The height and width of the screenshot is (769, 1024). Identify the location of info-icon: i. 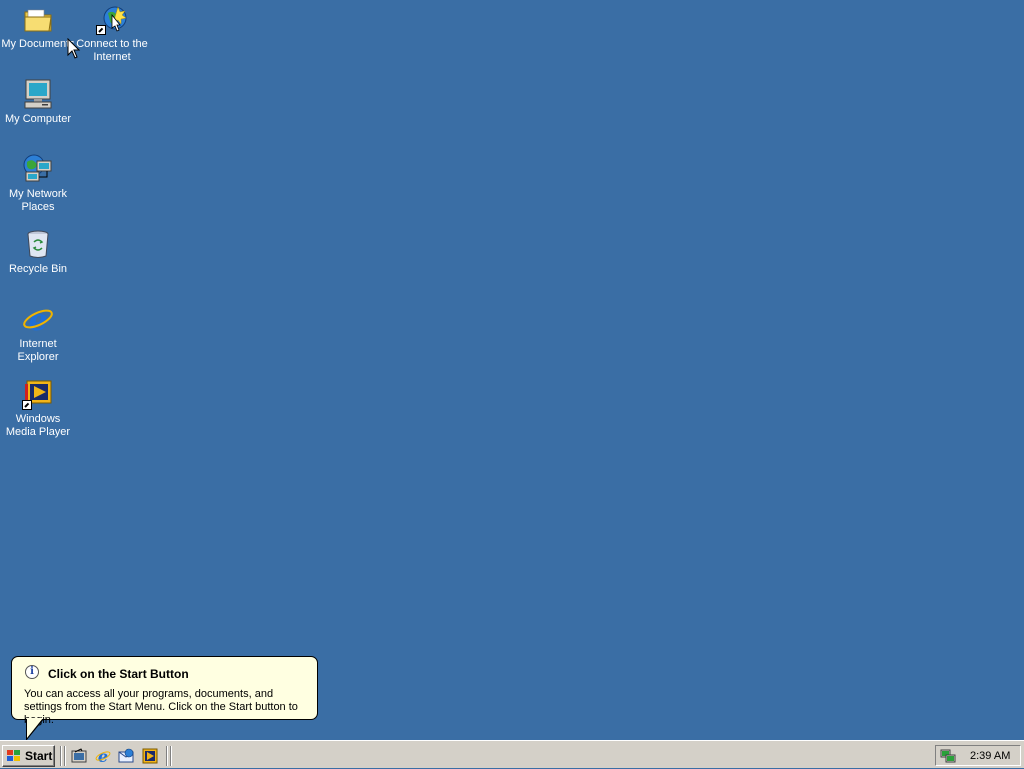
(32, 672).